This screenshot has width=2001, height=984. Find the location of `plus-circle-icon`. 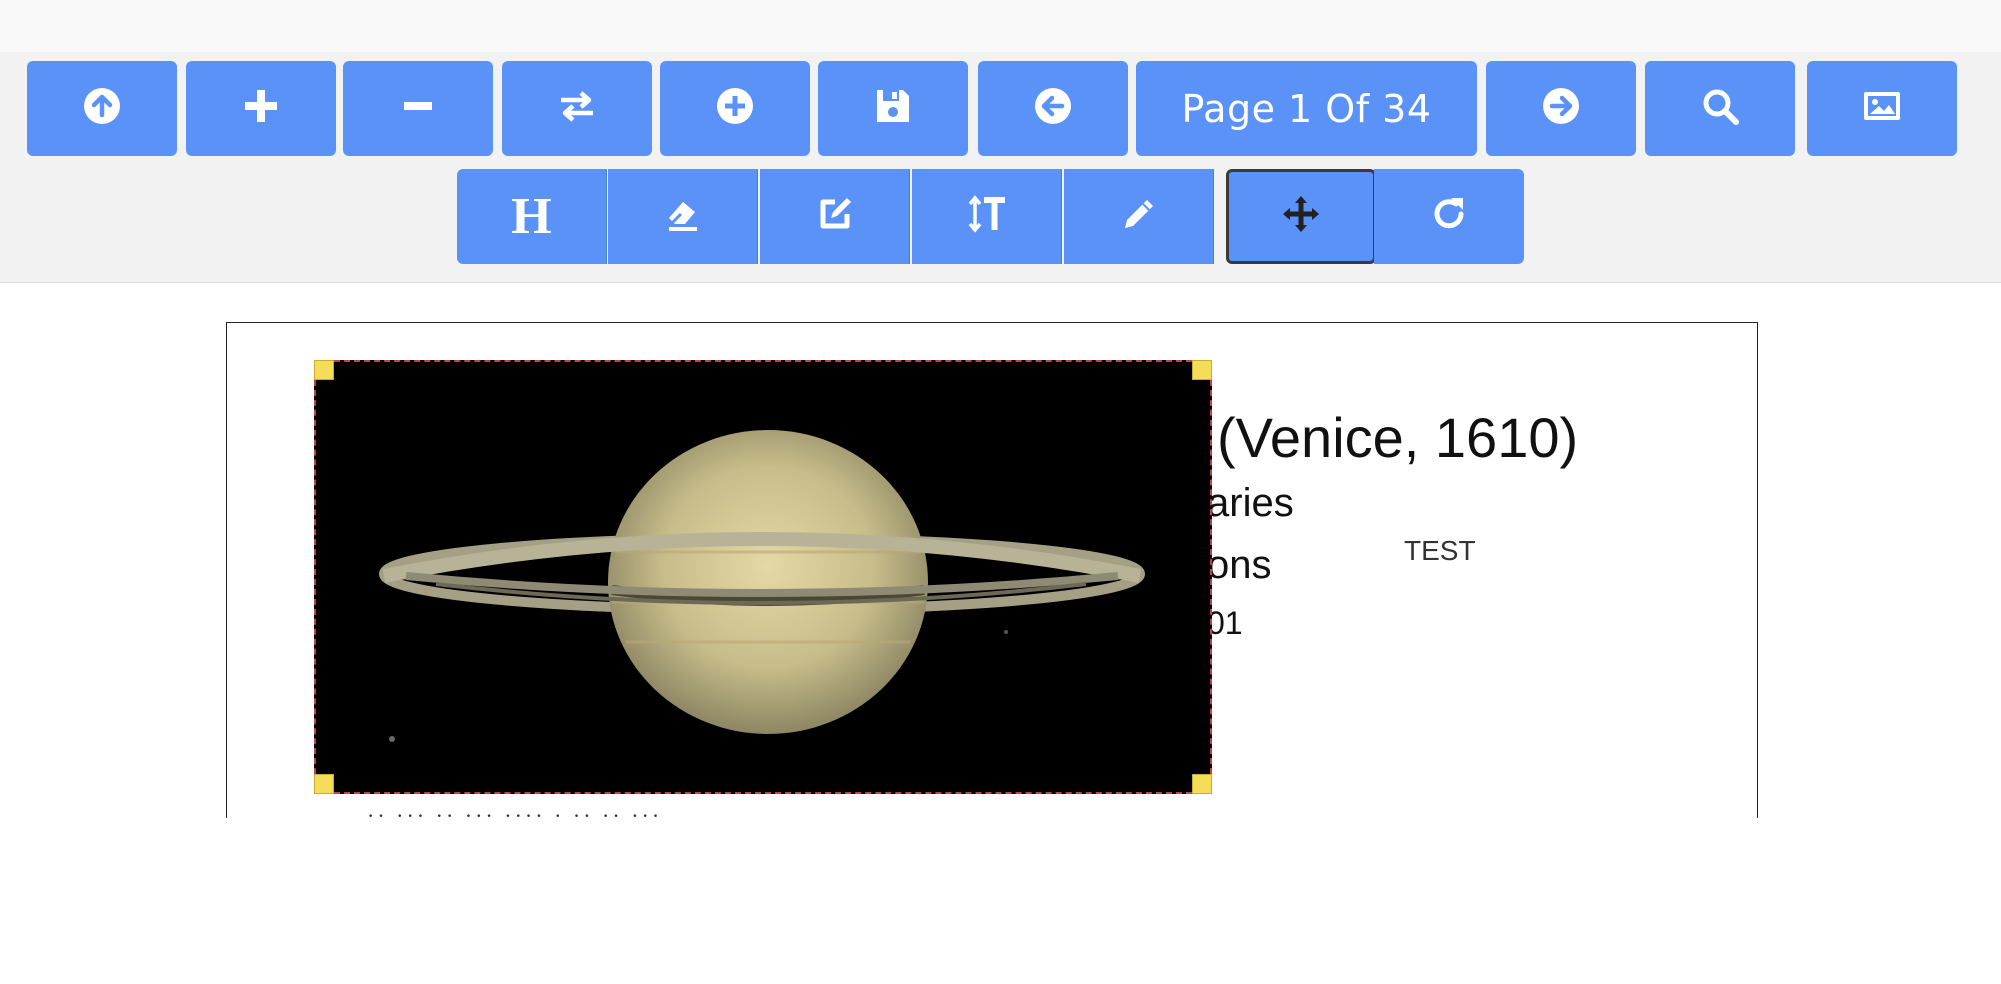

plus-circle-icon is located at coordinates (735, 108).